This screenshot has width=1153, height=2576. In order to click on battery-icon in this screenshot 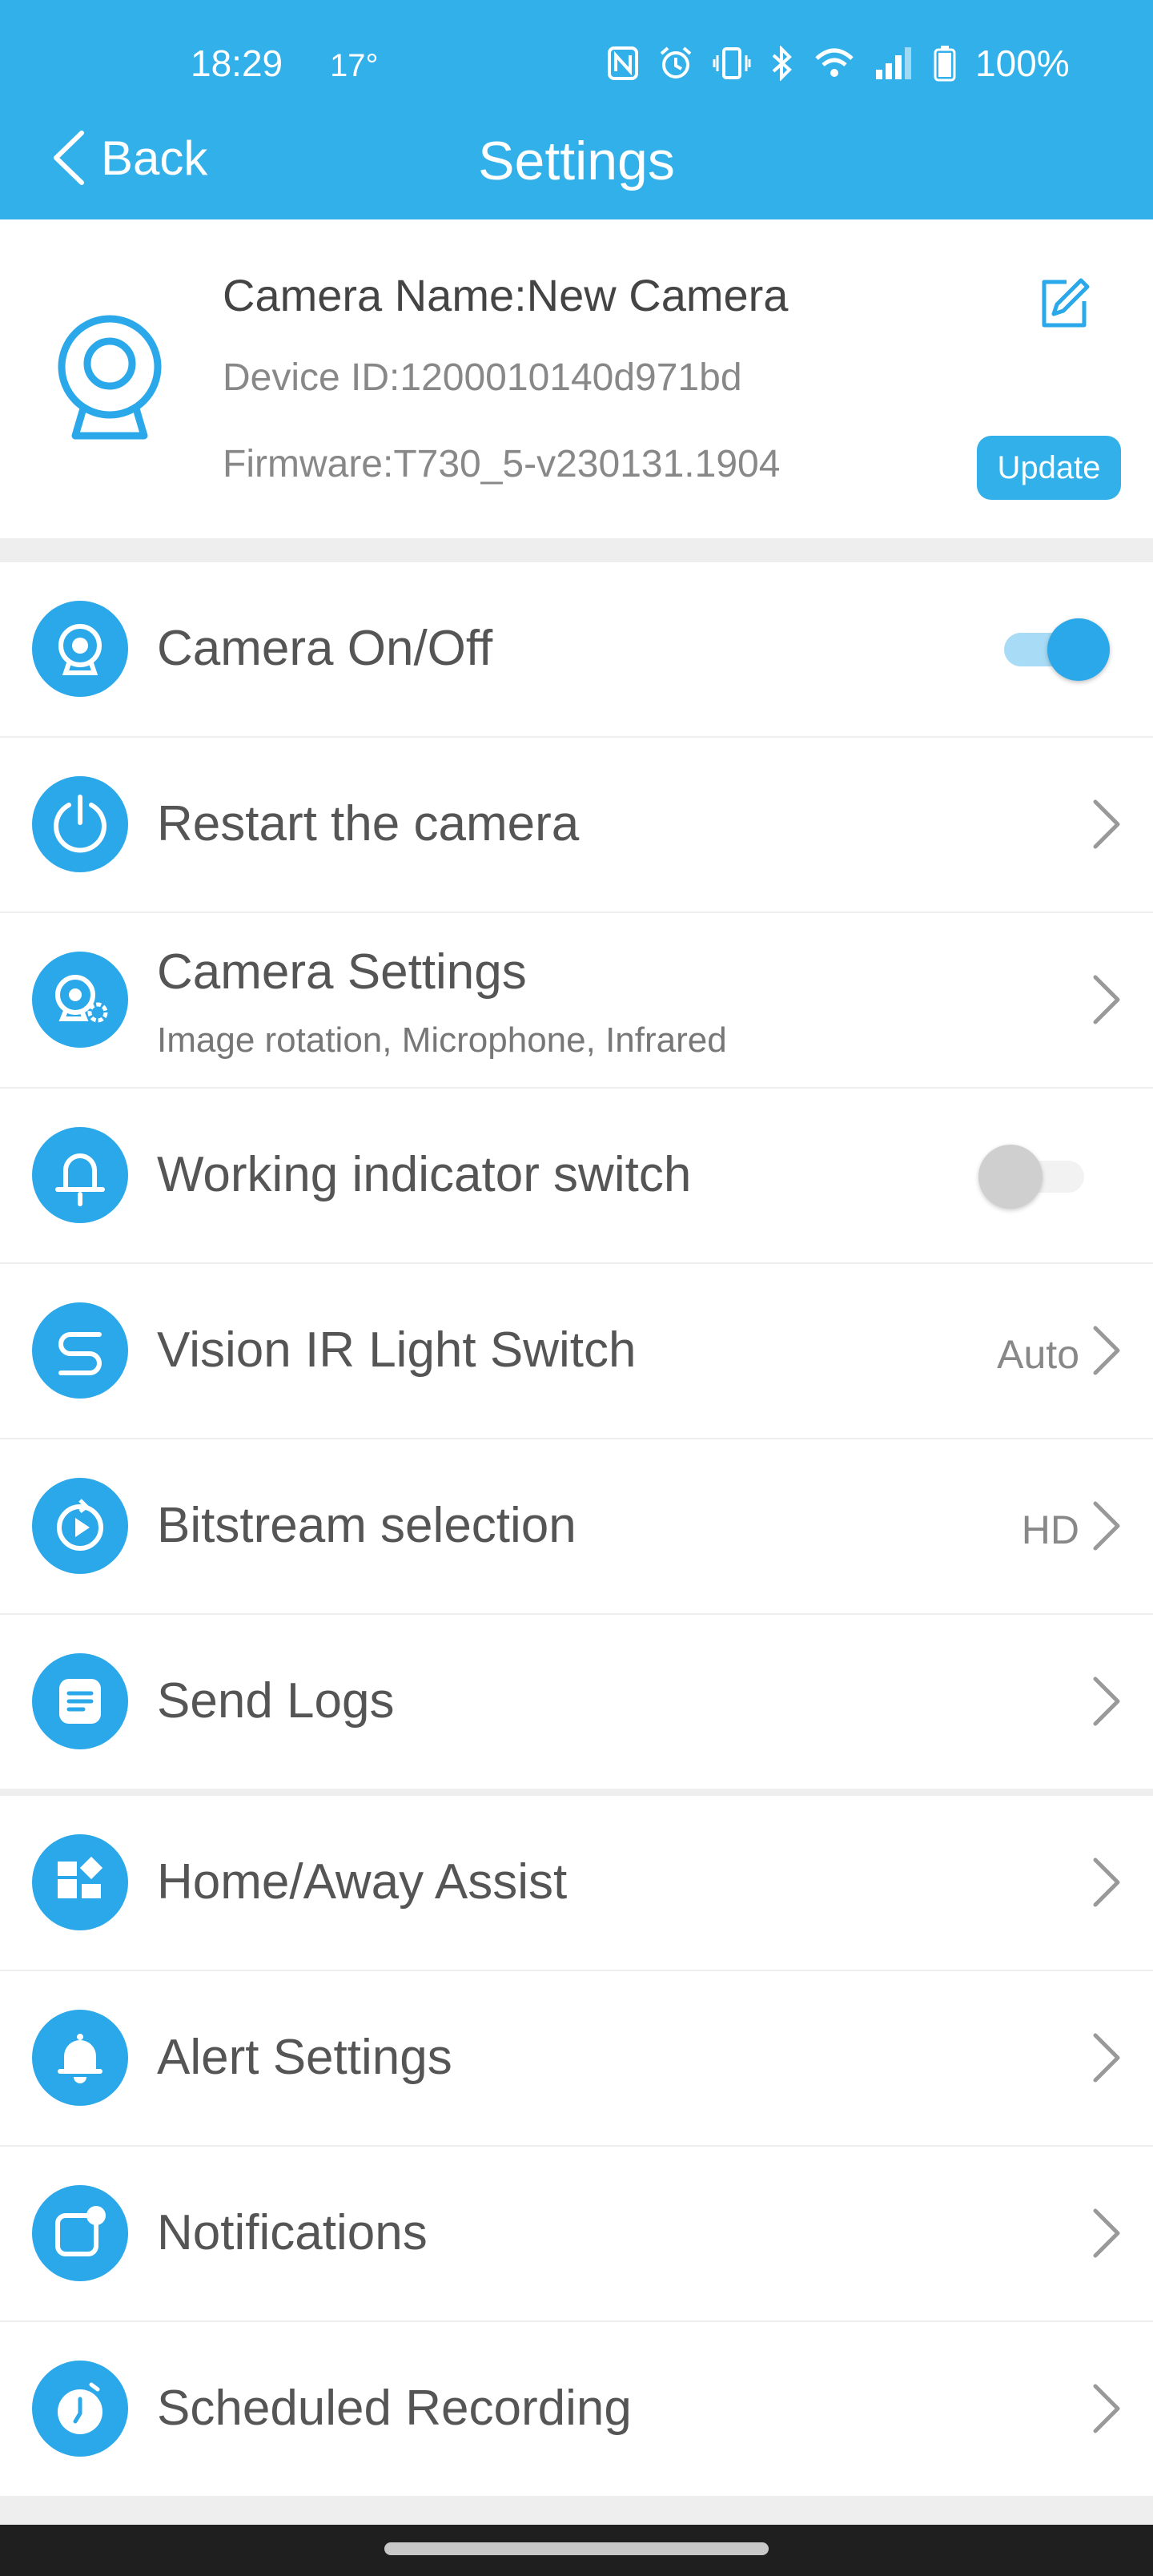, I will do `click(945, 64)`.